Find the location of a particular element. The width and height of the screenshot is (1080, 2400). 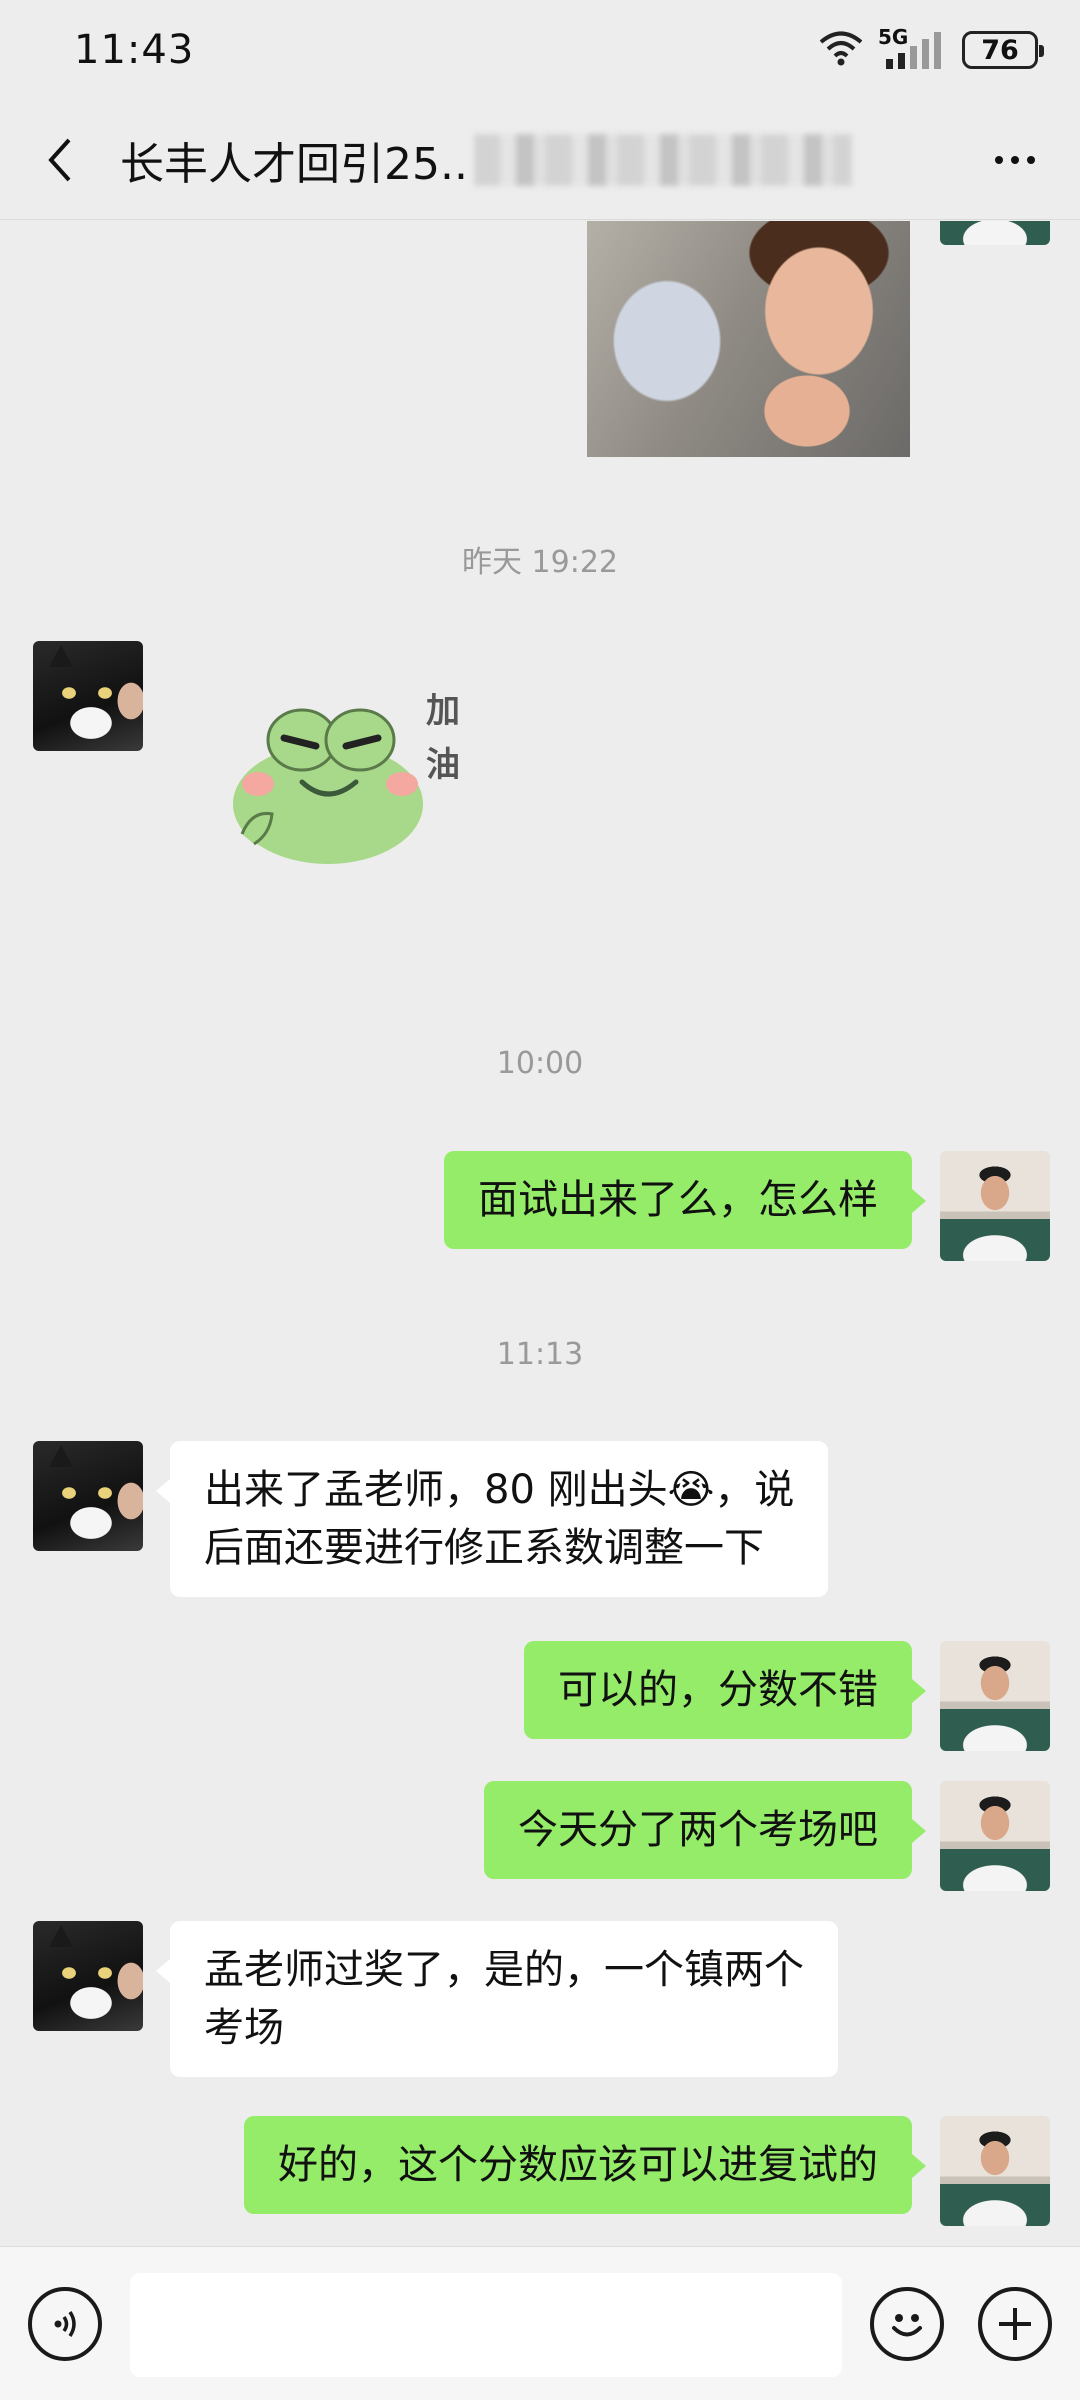

blurred-title-region is located at coordinates (662, 159).